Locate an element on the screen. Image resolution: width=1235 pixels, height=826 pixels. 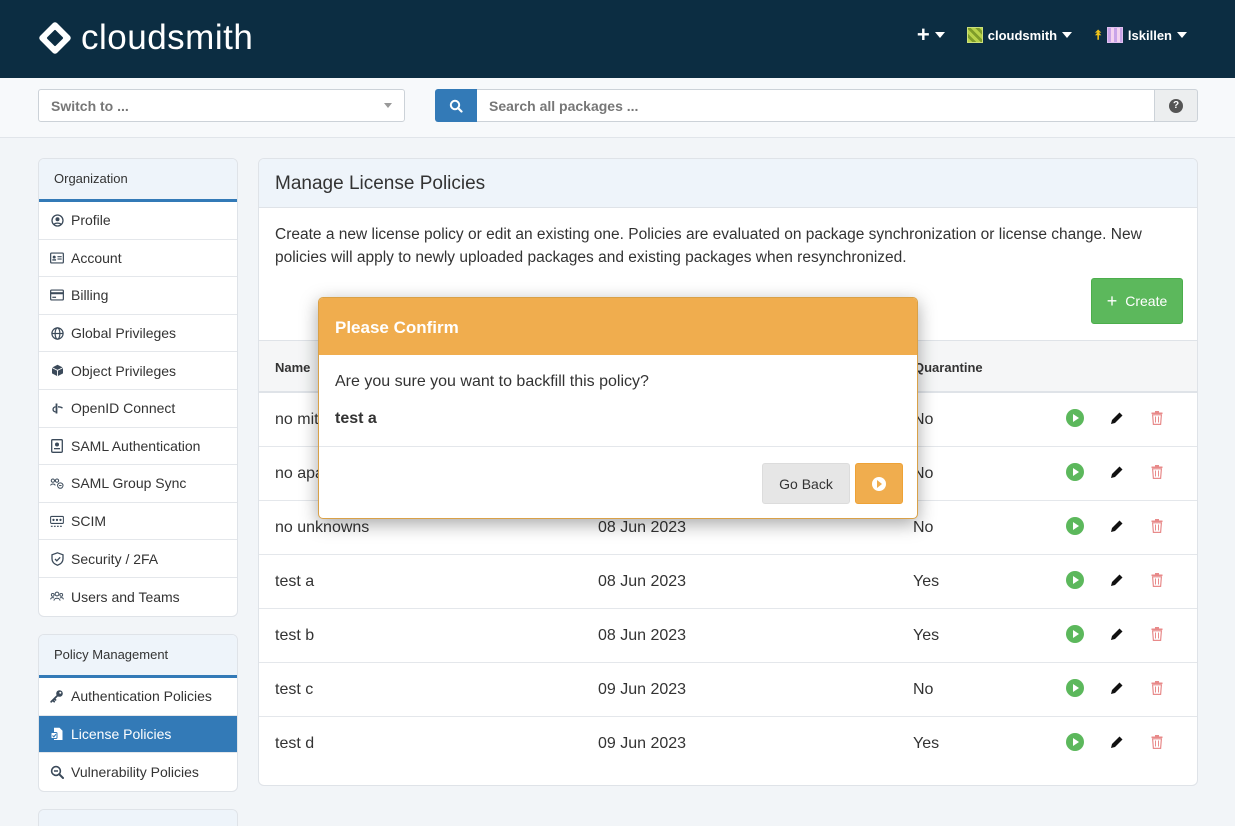
table-row: test a 08 Jun 2023 Yes is located at coordinates (728, 582).